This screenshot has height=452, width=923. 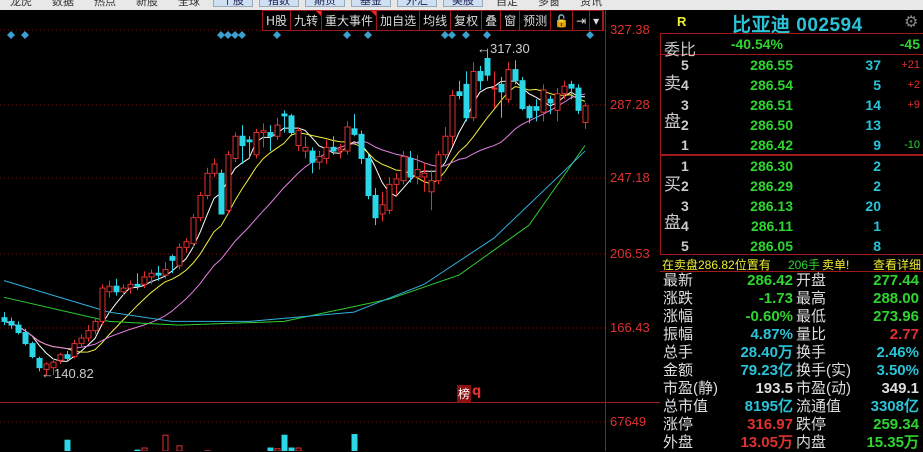 What do you see at coordinates (873, 105) in the screenshot?
I see `volume: 14` at bounding box center [873, 105].